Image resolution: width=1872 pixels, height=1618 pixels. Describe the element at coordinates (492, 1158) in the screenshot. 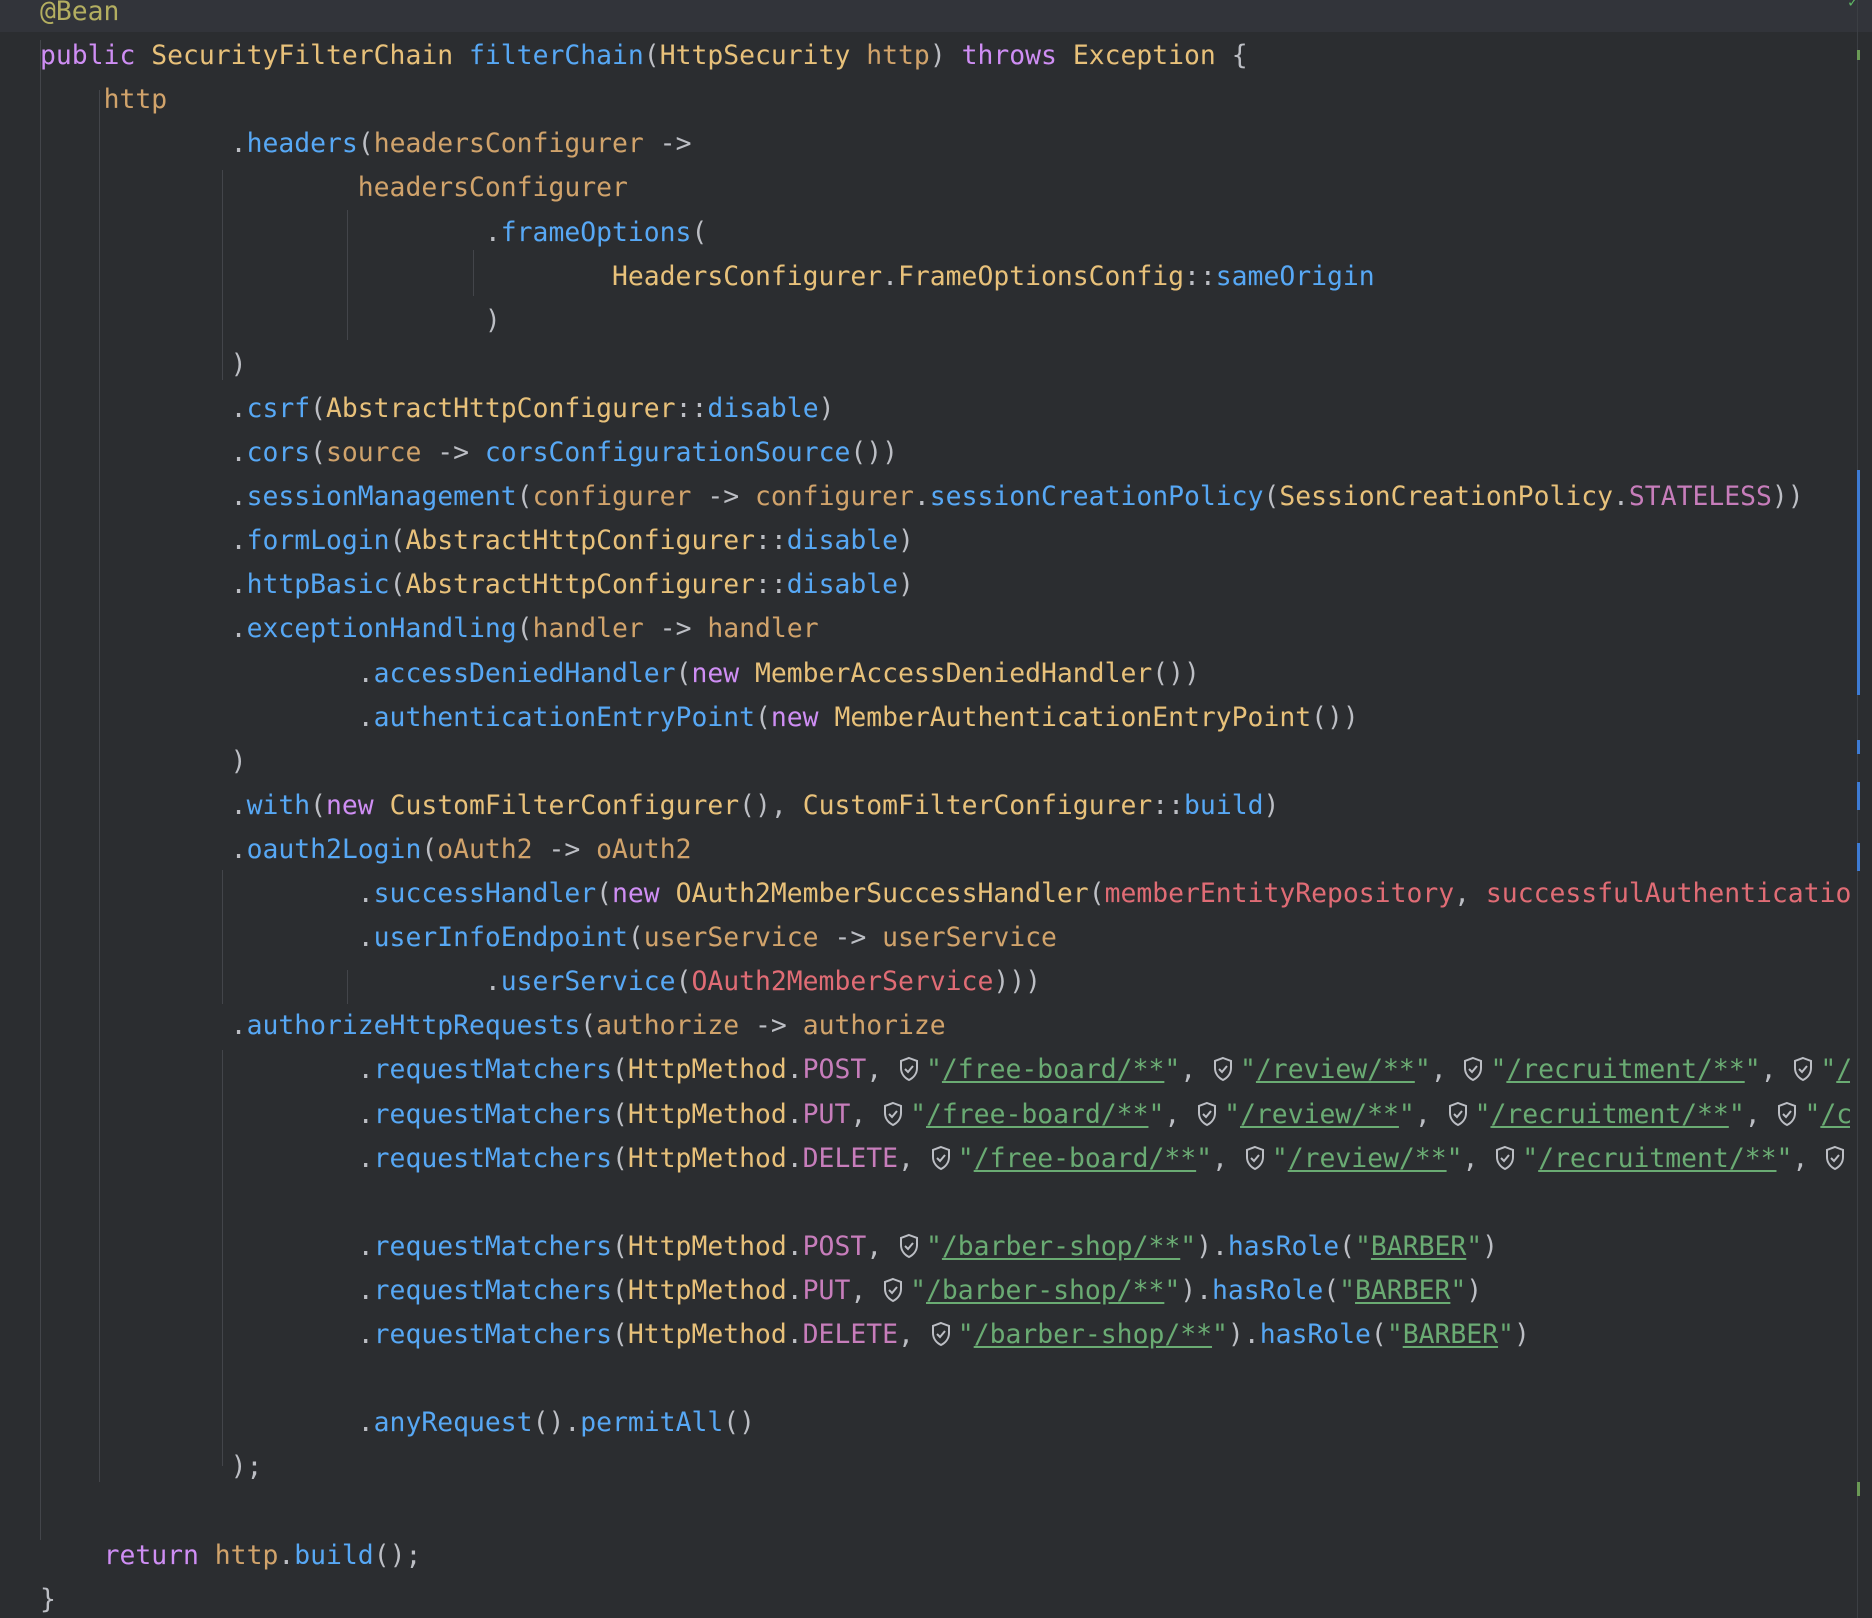

I see `code-token: requestMatchers` at that location.